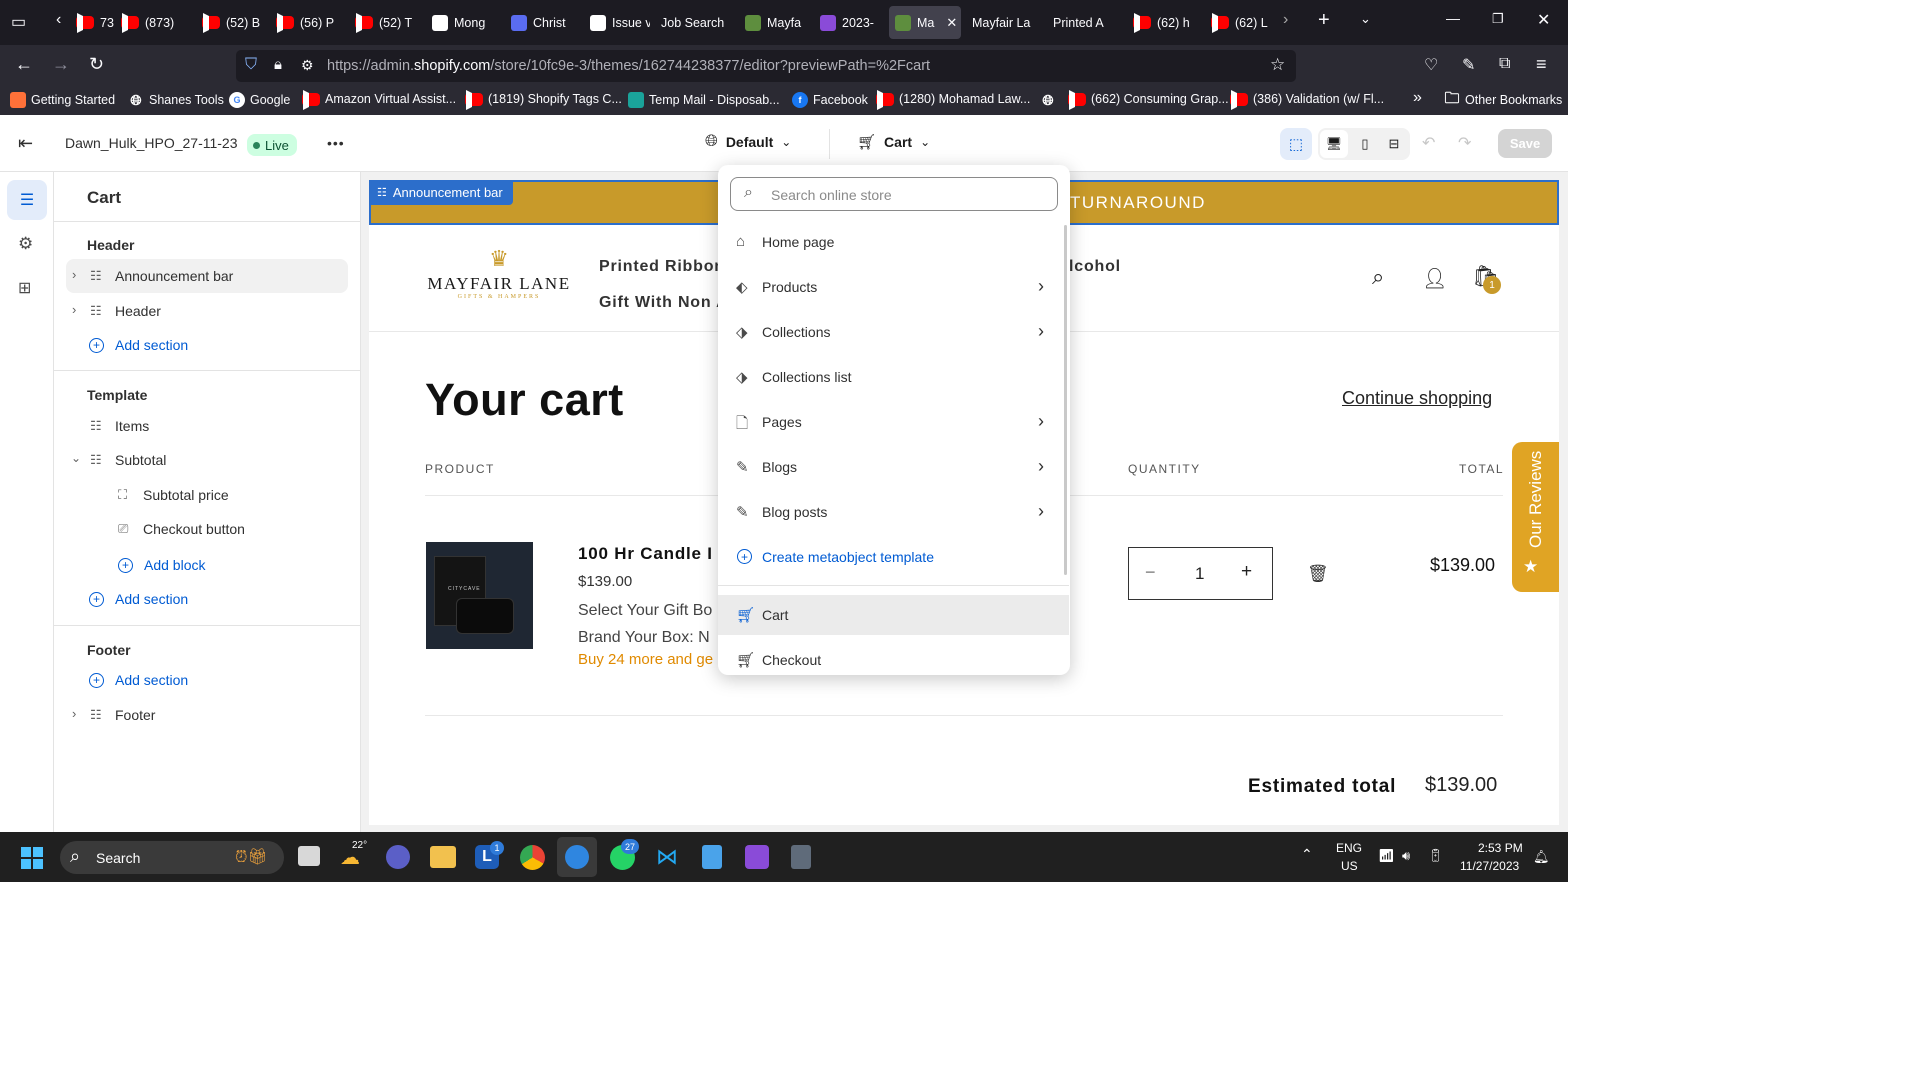  I want to click on nav-link-printed-ribbon: Printed Ribbon, so click(662, 267).